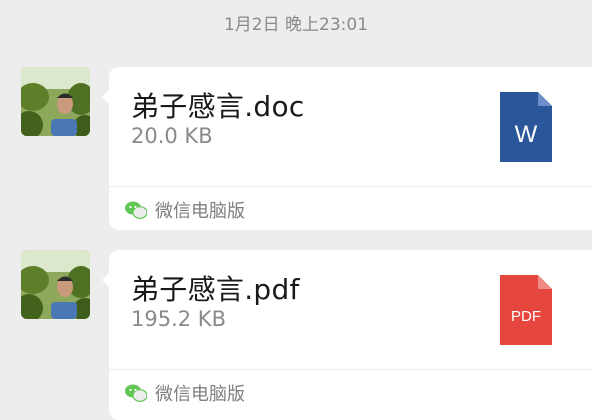  Describe the element at coordinates (218, 106) in the screenshot. I see `file-name: 弟子感言.doc` at that location.